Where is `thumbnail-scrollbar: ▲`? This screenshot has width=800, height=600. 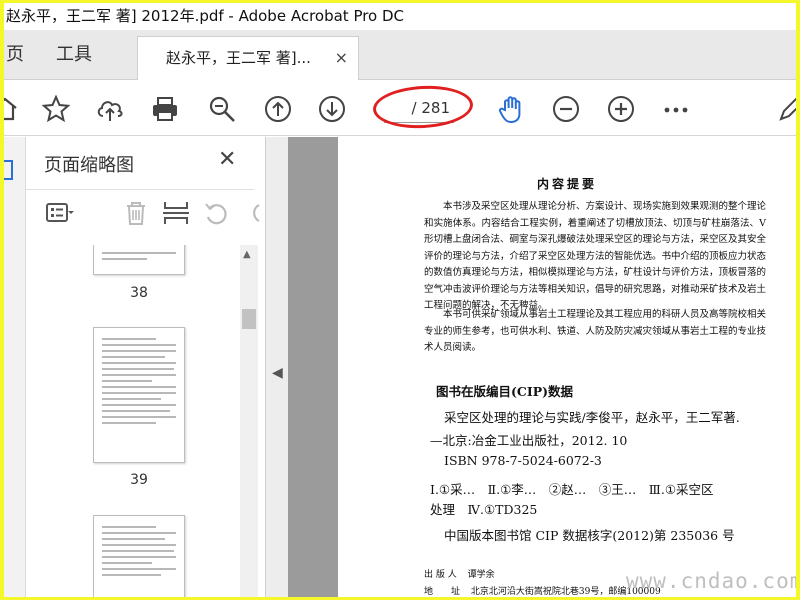 thumbnail-scrollbar: ▲ is located at coordinates (249, 421).